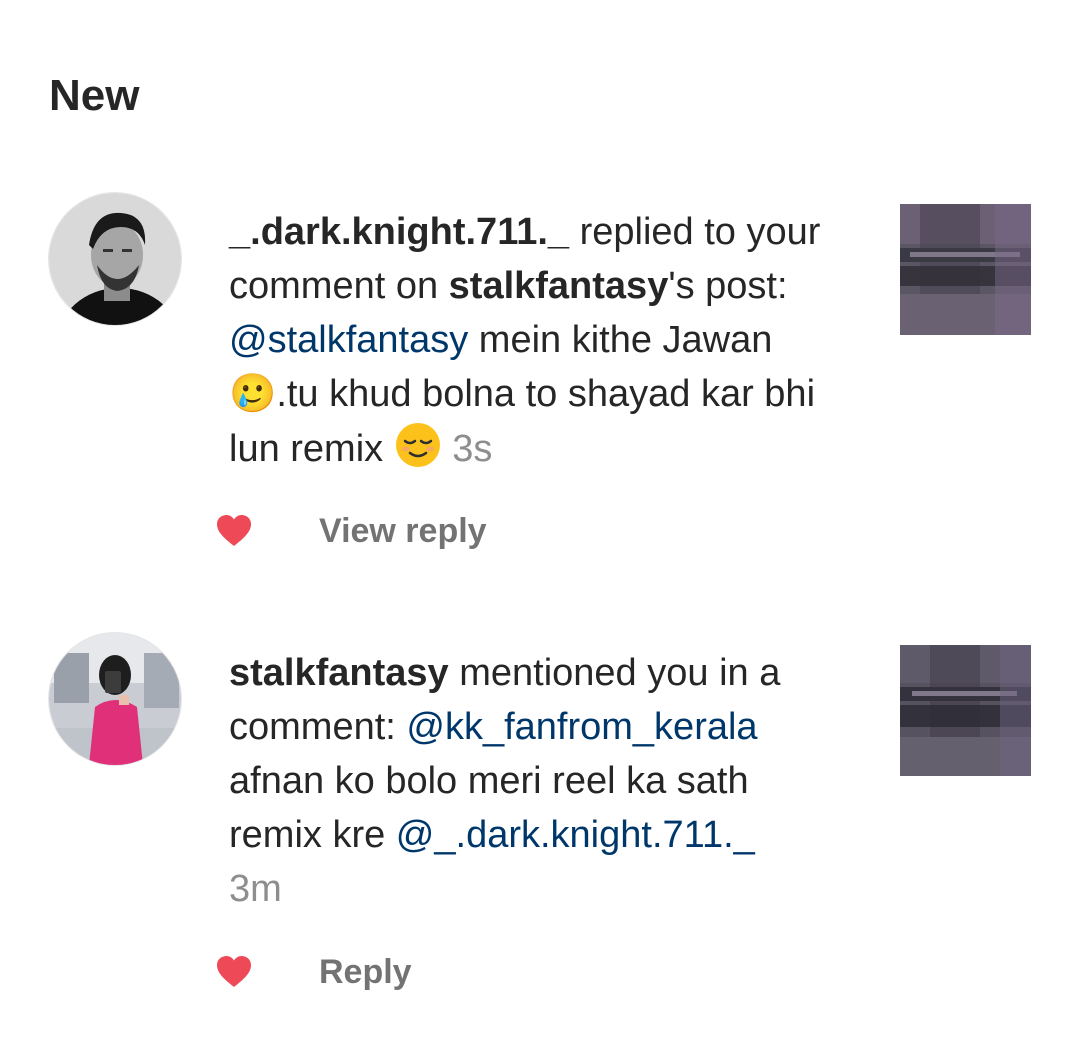  Describe the element at coordinates (540, 532) in the screenshot. I see `notification-actions: View reply` at that location.